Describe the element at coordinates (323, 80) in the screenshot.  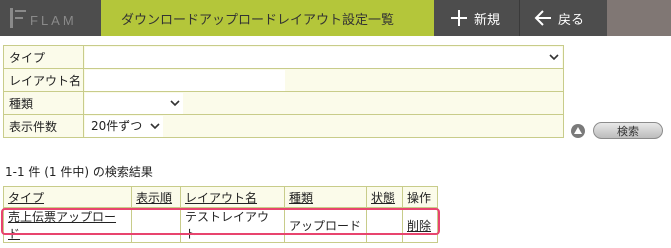
I see `layout-name-cell` at that location.